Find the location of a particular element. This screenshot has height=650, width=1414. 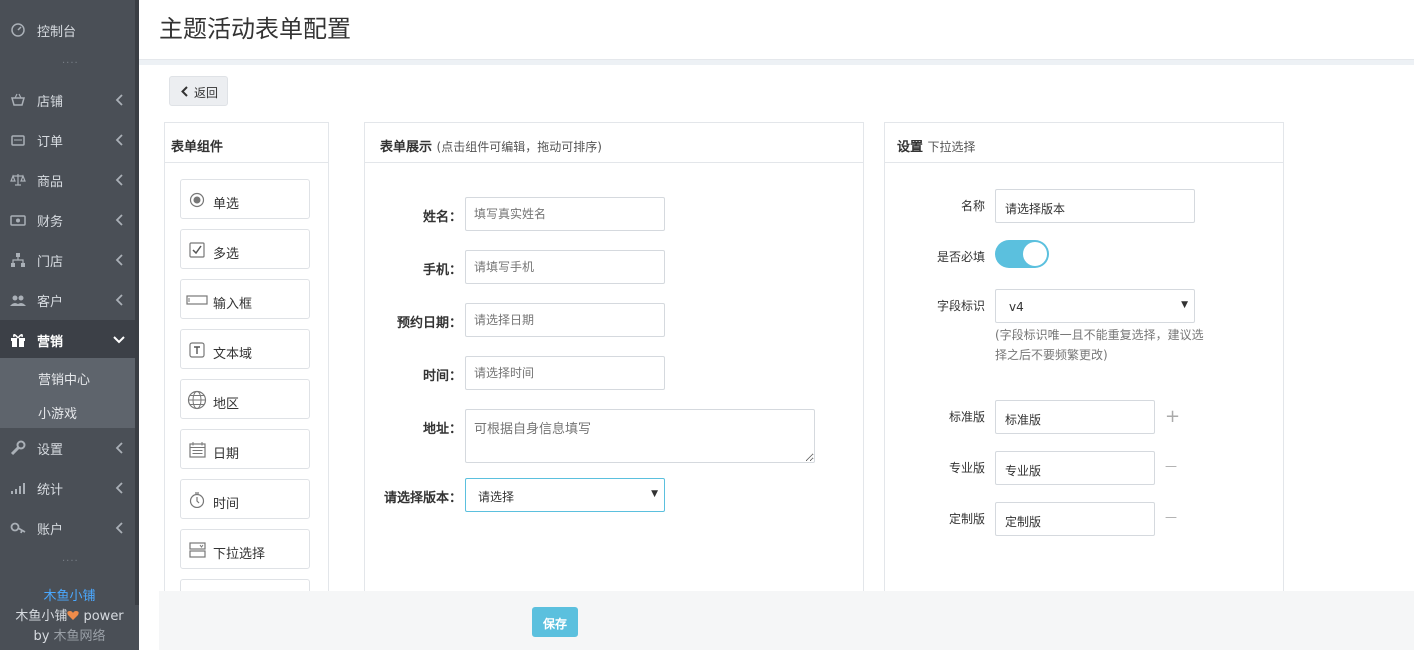

back-button: 返回 is located at coordinates (198, 91).